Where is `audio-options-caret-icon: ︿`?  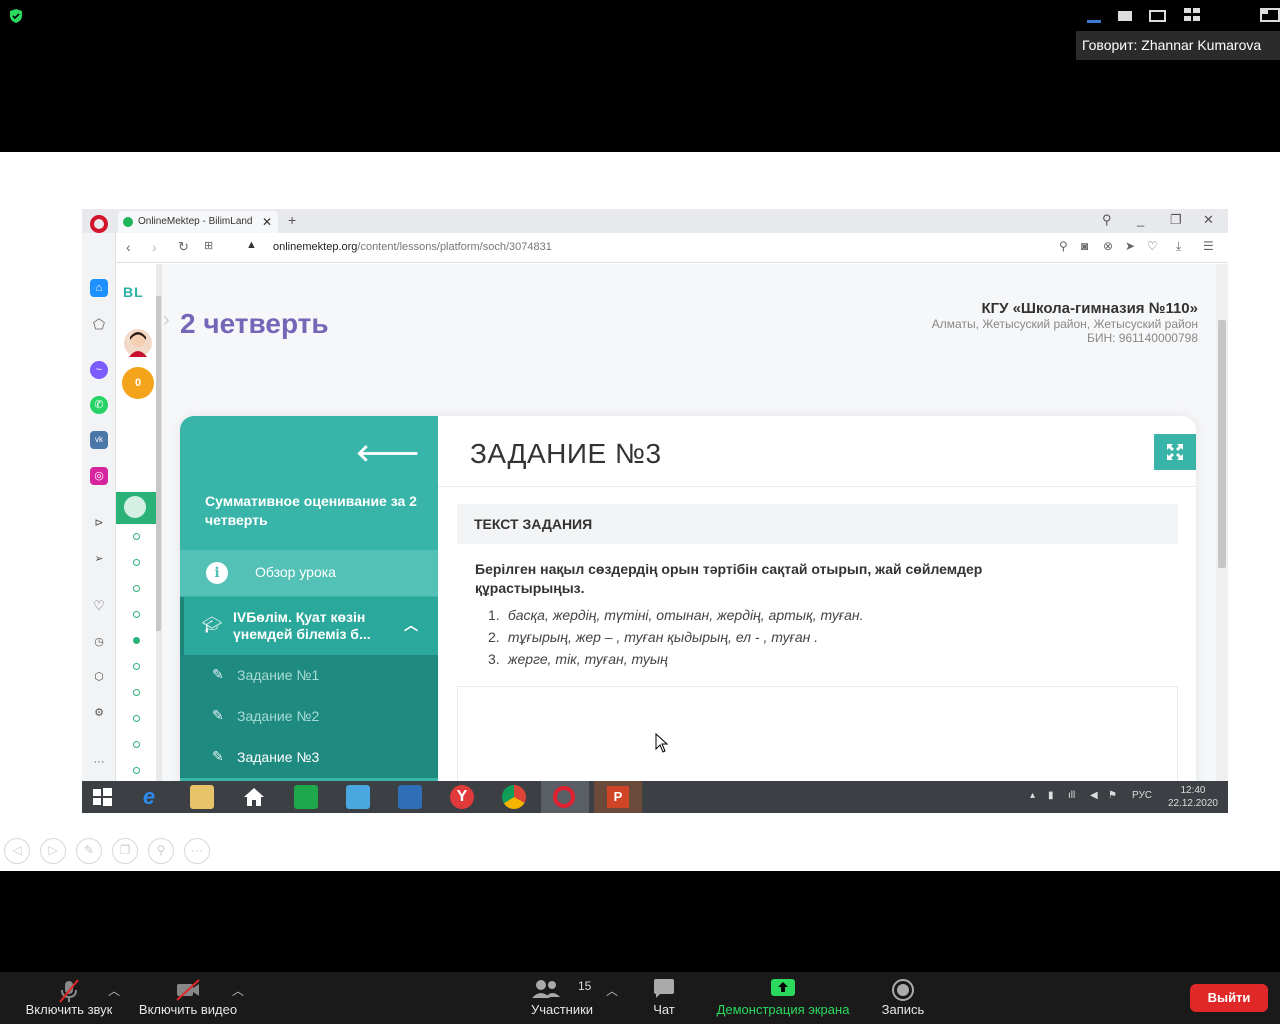
audio-options-caret-icon: ︿ is located at coordinates (114, 990).